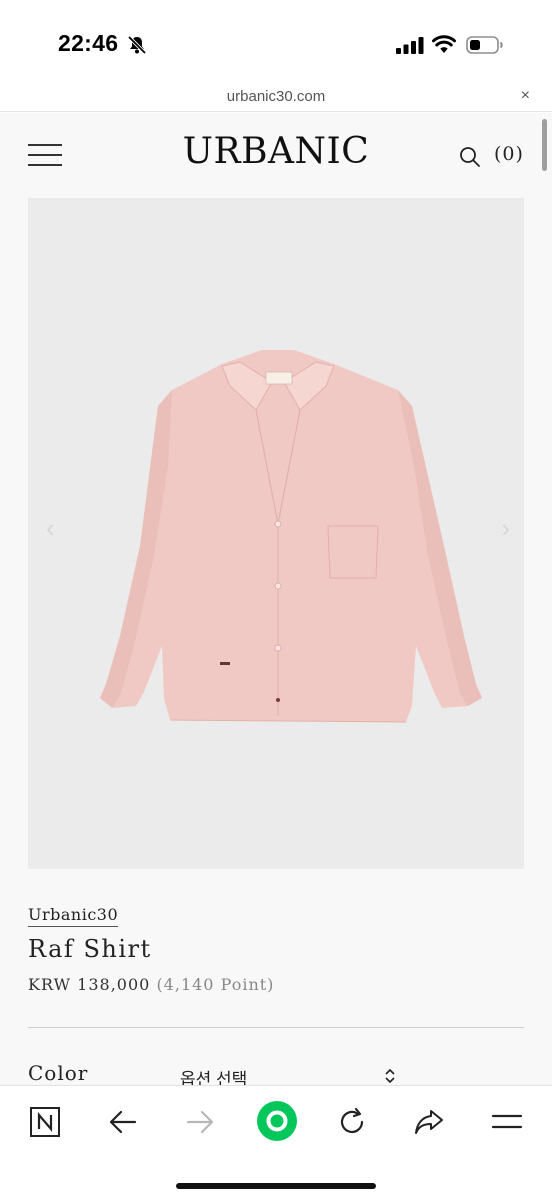  What do you see at coordinates (276, 1186) in the screenshot?
I see `home-indicator` at bounding box center [276, 1186].